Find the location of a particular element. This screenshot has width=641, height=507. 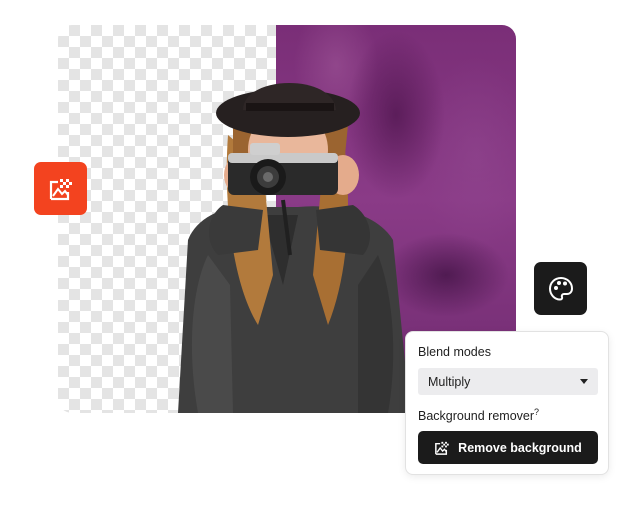

blend-modes-label: Blend modes is located at coordinates (454, 352).